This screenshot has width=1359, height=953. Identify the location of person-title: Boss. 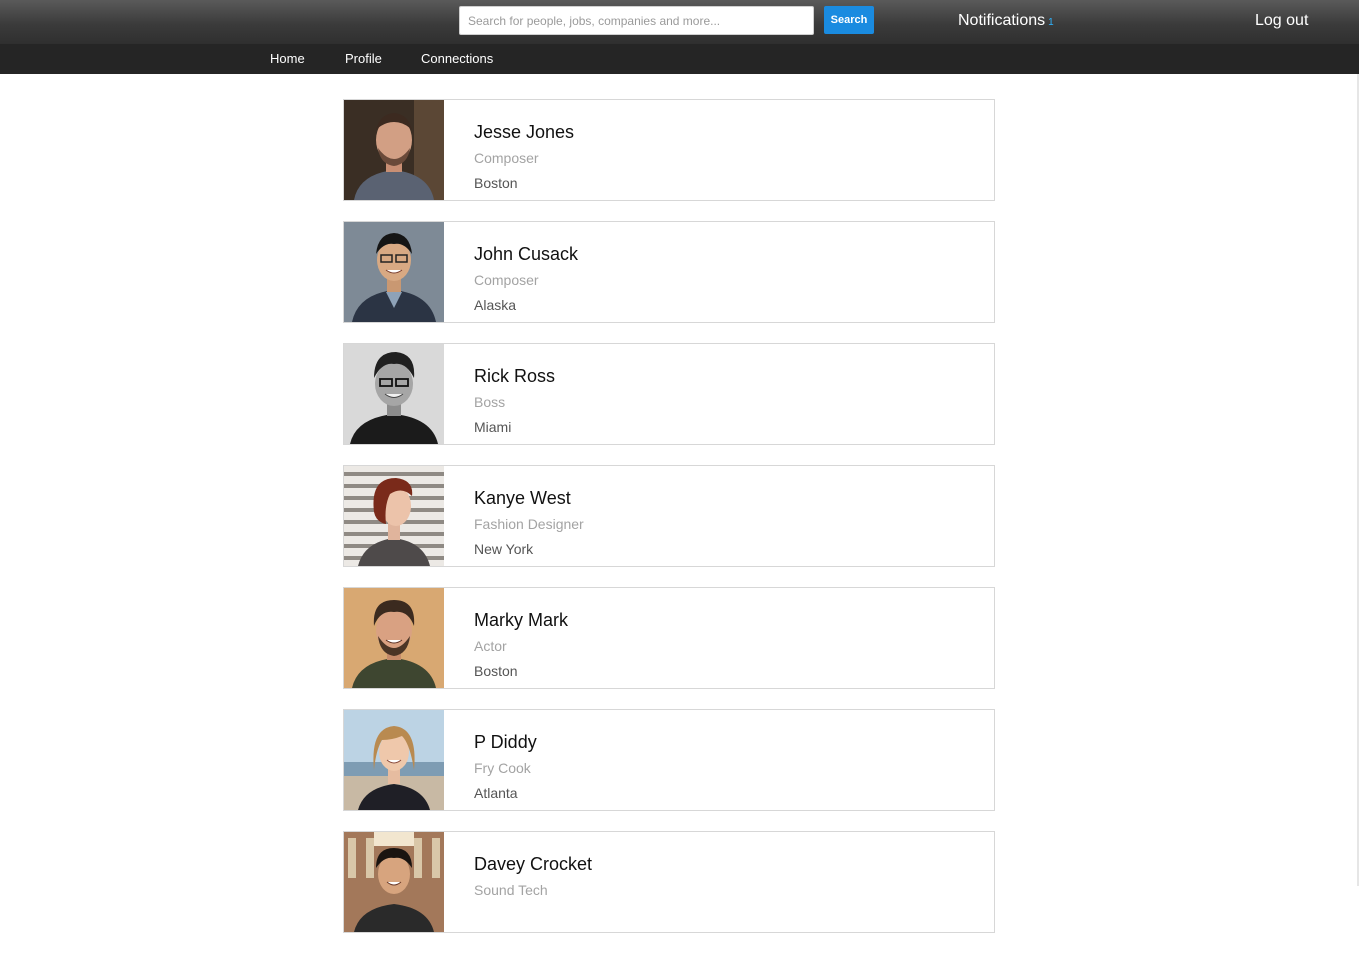
(490, 402).